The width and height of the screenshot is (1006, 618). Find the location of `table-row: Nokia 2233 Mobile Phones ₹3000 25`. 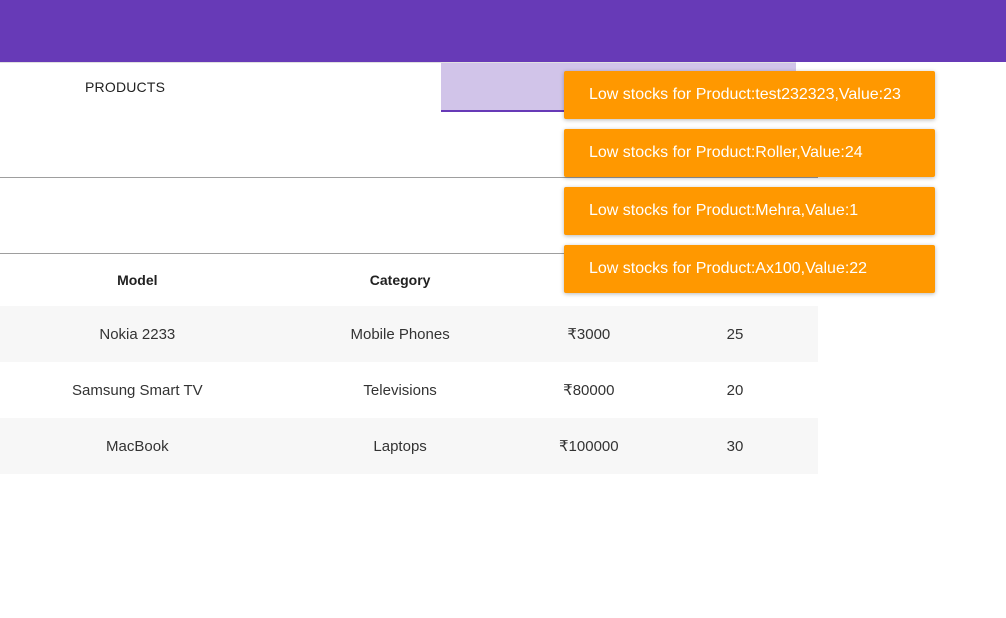

table-row: Nokia 2233 Mobile Phones ₹3000 25 is located at coordinates (409, 334).